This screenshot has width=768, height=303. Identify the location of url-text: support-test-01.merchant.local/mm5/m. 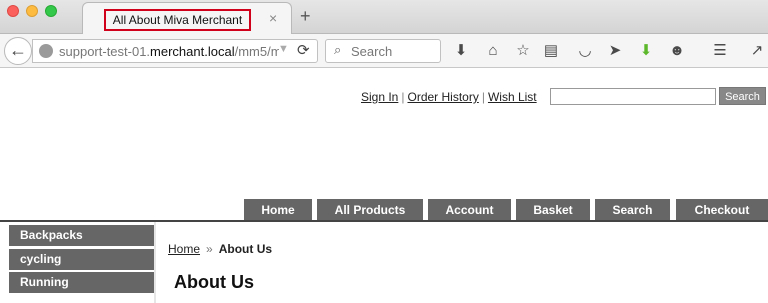
(169, 52).